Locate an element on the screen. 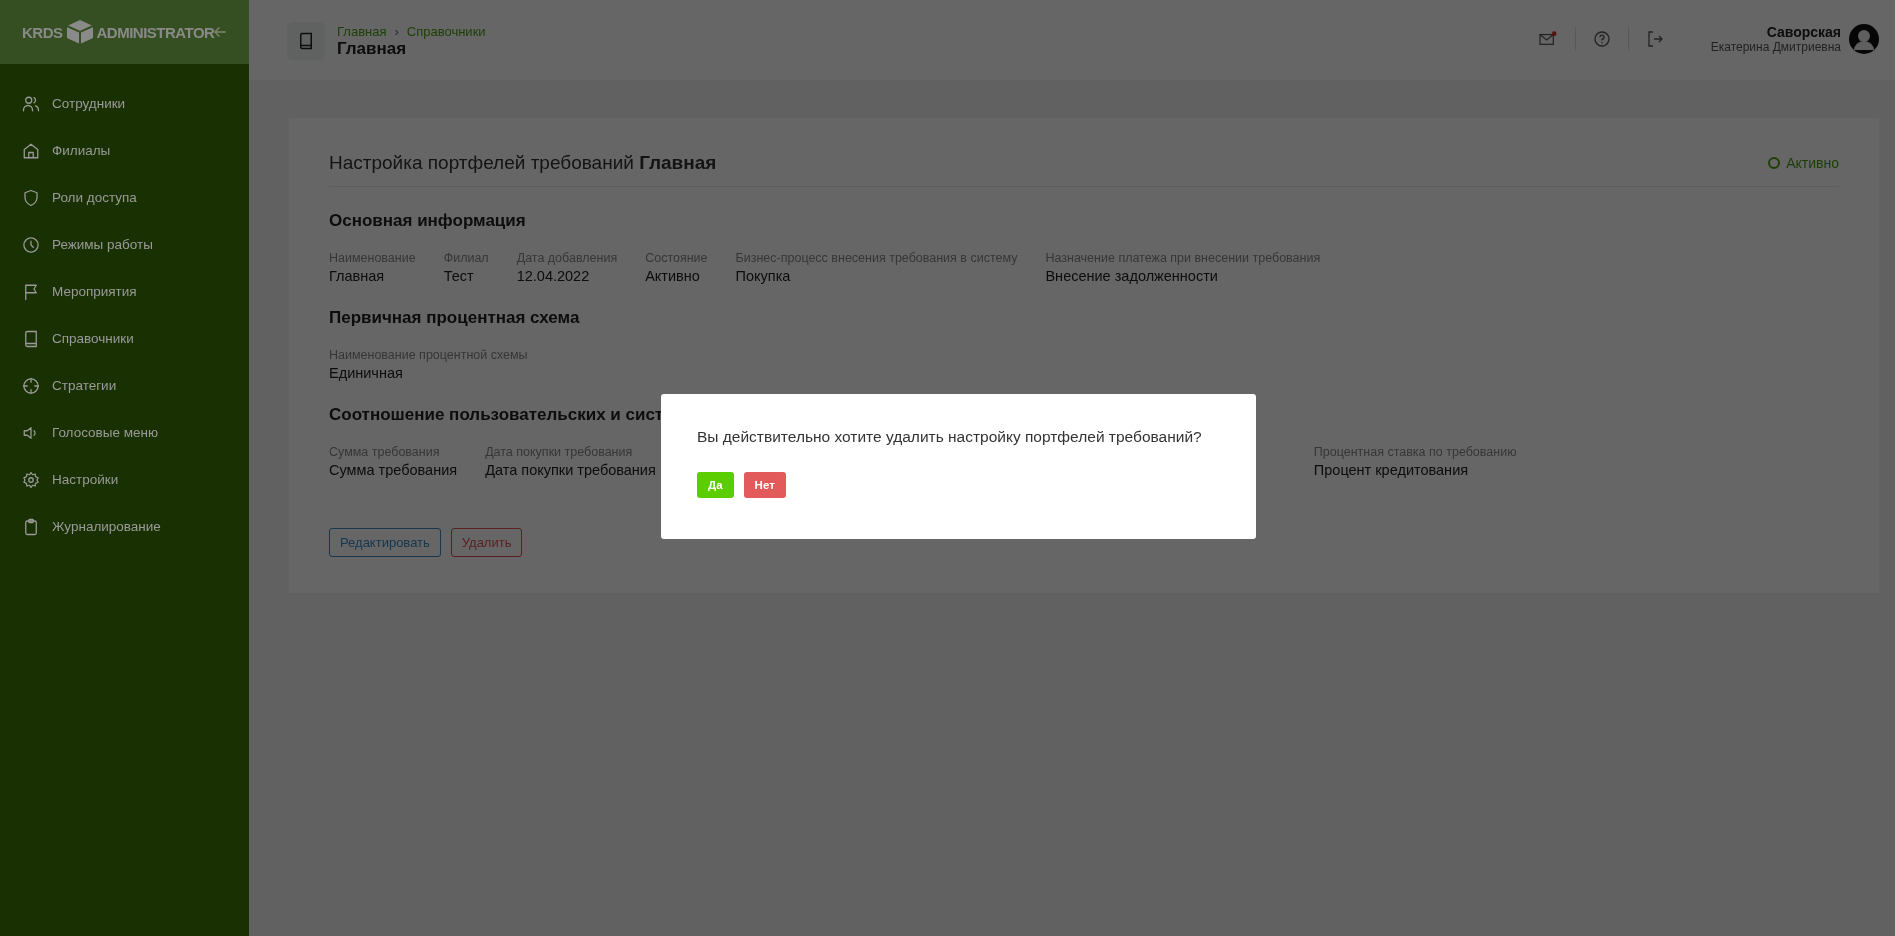 Image resolution: width=1895 pixels, height=936 pixels. clock-icon is located at coordinates (31, 244).